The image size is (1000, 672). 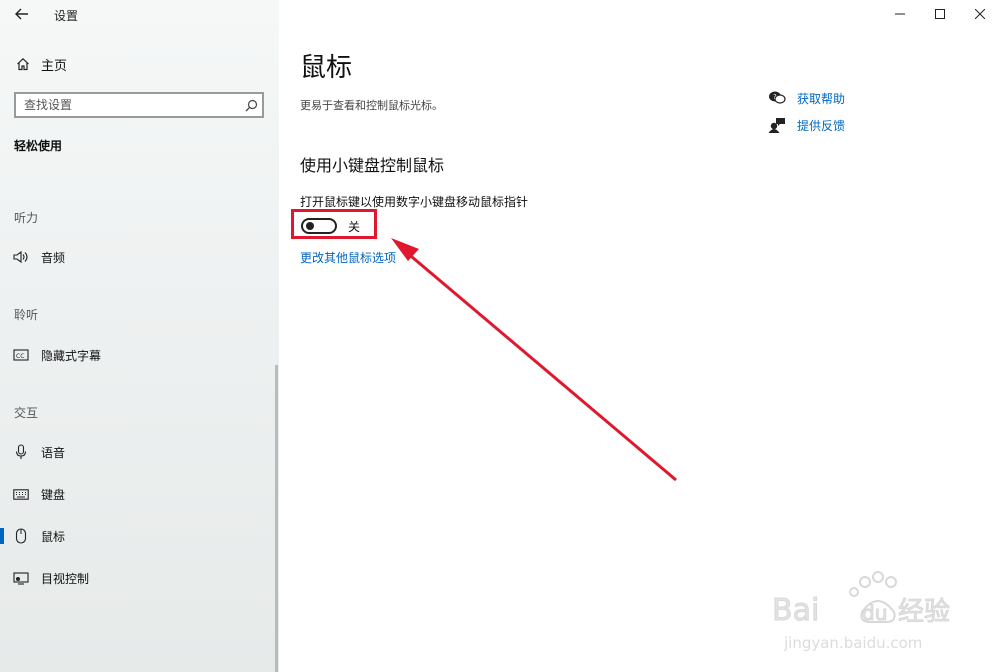 I want to click on sidebar-item-speech: 语音, so click(x=137, y=452).